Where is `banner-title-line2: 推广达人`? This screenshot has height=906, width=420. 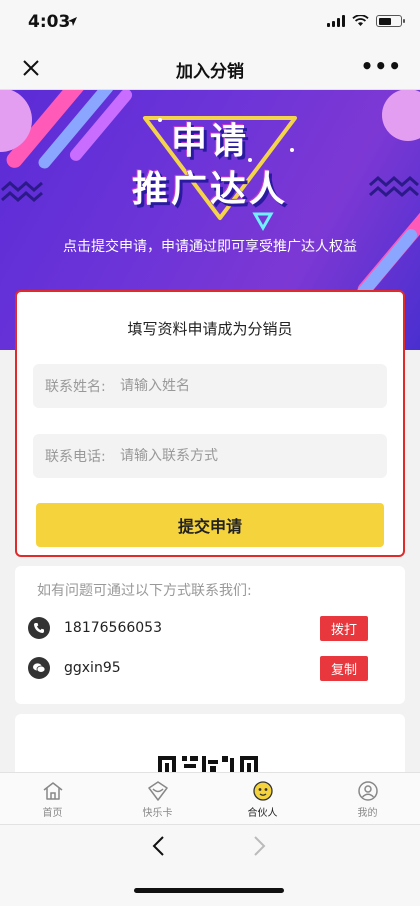
banner-title-line2: 推广达人 is located at coordinates (209, 189).